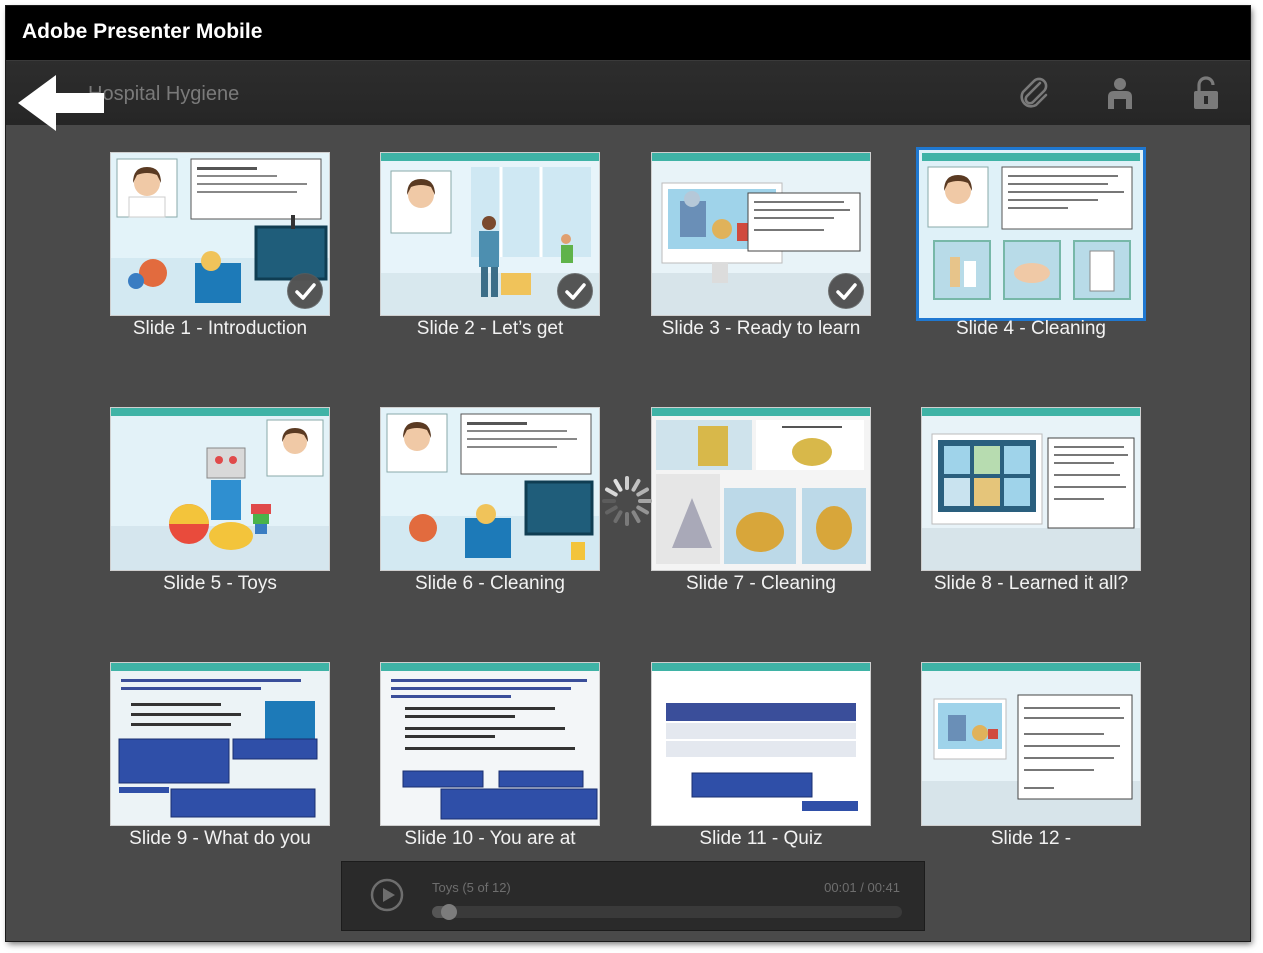 This screenshot has height=953, width=1263. What do you see at coordinates (667, 912) in the screenshot?
I see `progress-track` at bounding box center [667, 912].